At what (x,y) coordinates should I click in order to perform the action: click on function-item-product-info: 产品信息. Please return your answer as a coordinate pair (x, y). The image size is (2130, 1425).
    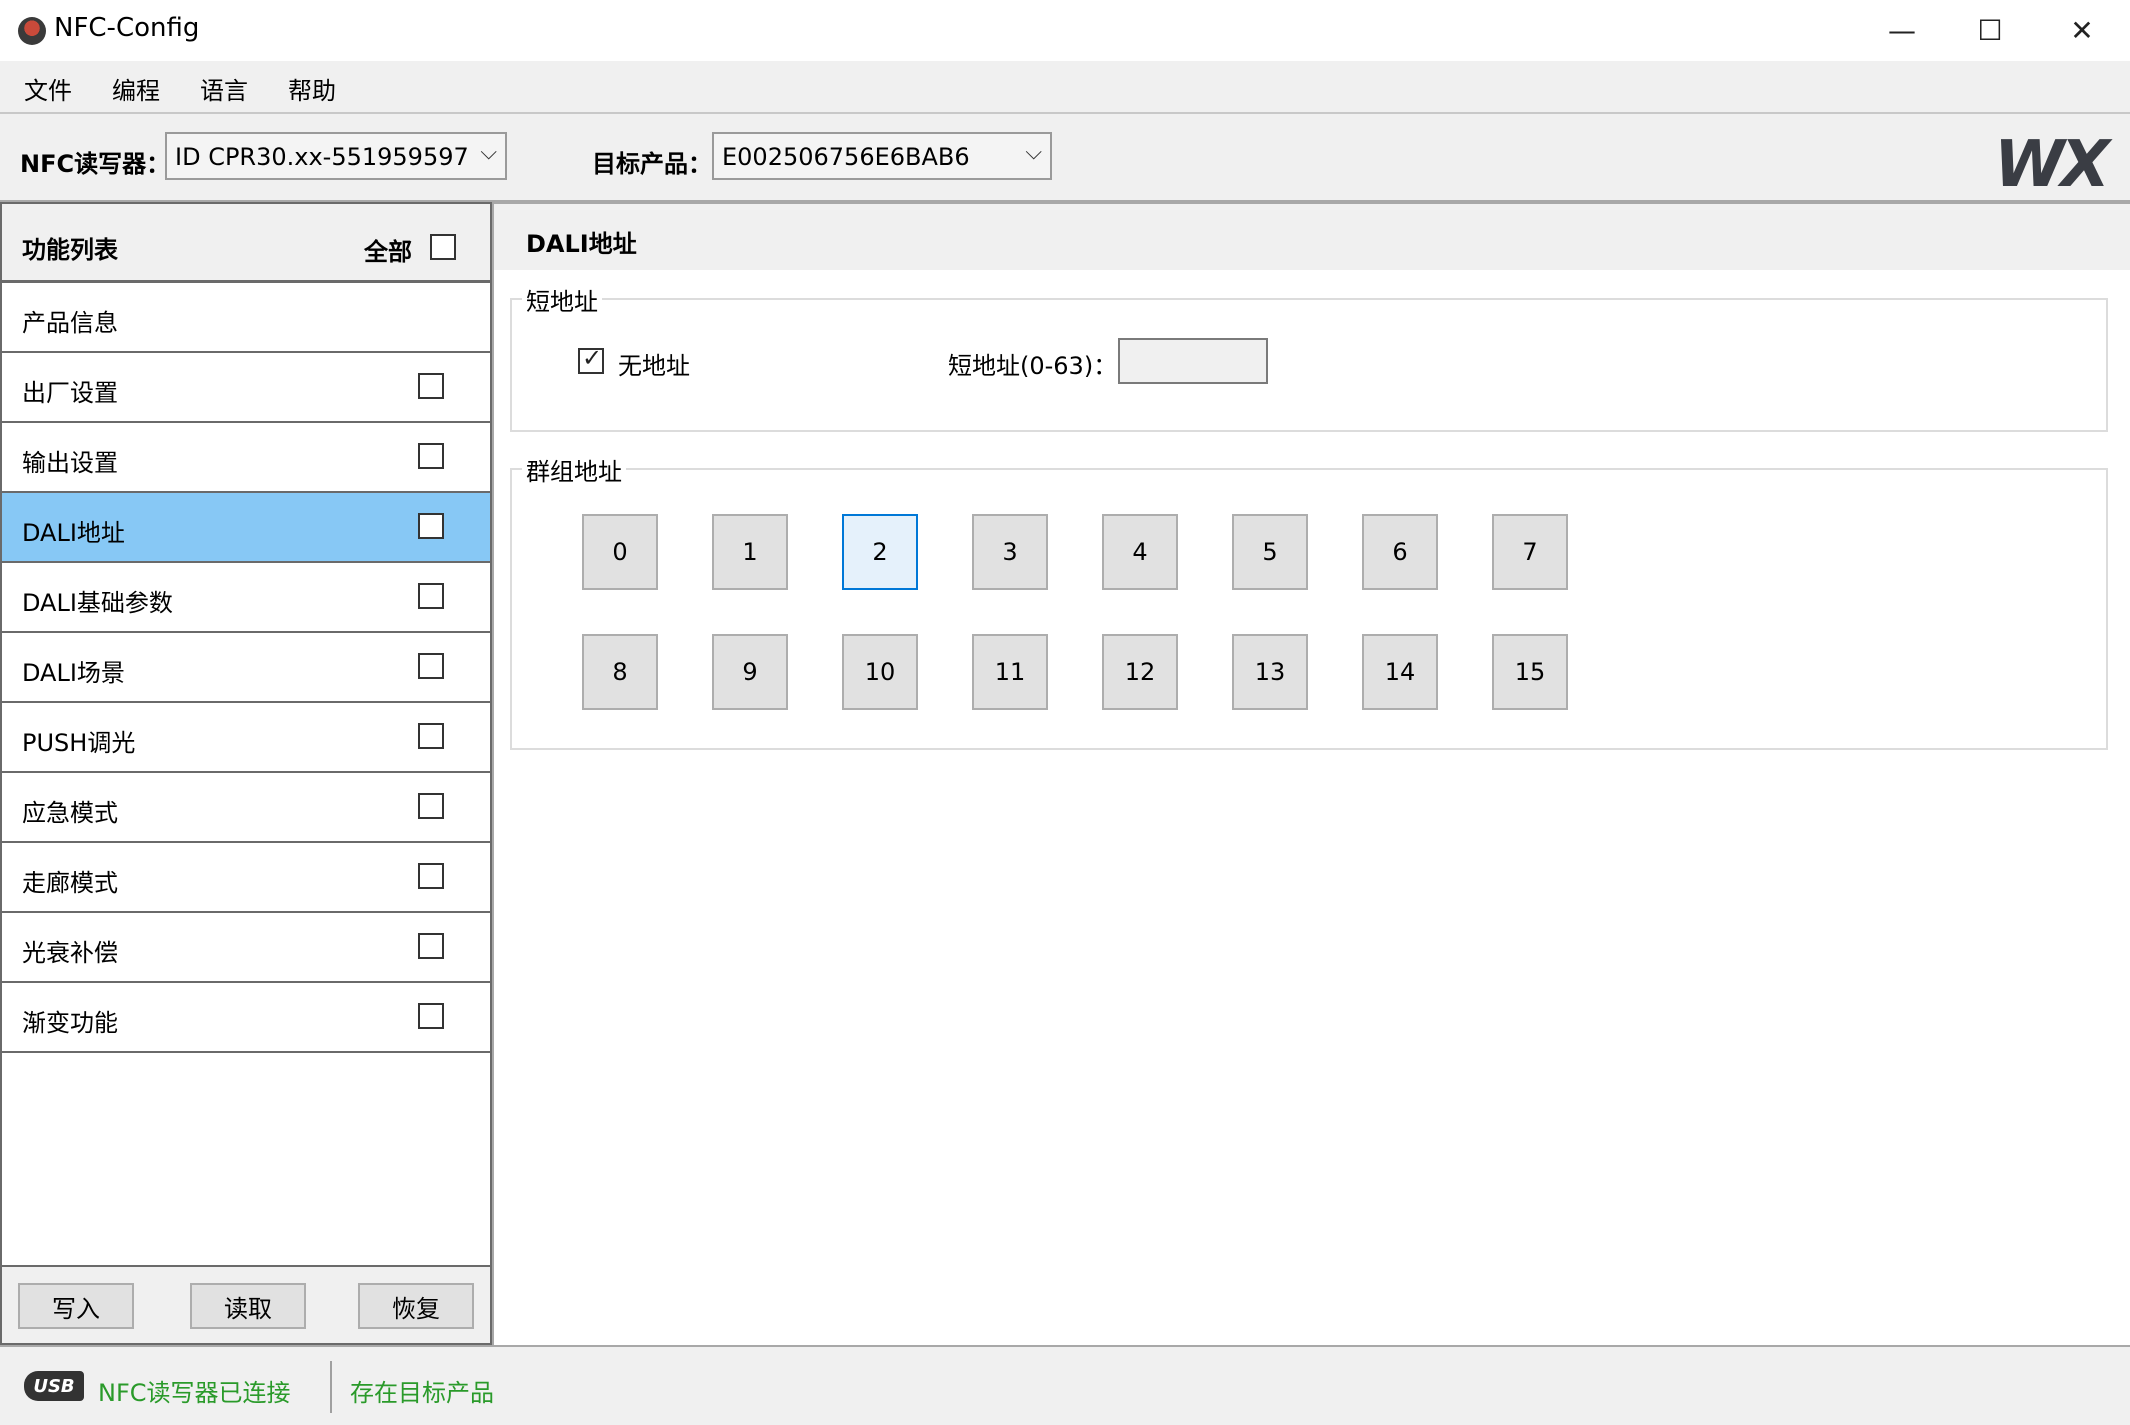
    Looking at the image, I should click on (246, 318).